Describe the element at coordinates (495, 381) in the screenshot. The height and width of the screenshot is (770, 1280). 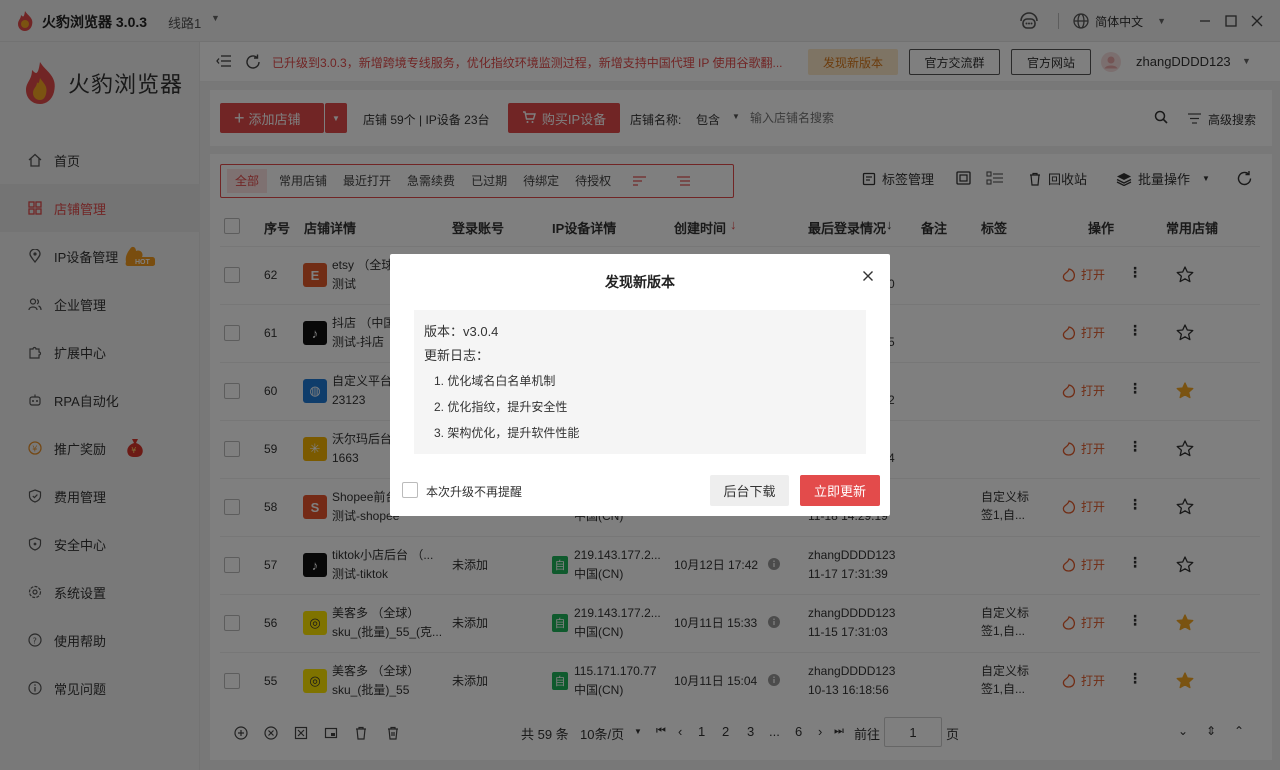
I see `changelog-item: 1. 优化域名白名单机制` at that location.